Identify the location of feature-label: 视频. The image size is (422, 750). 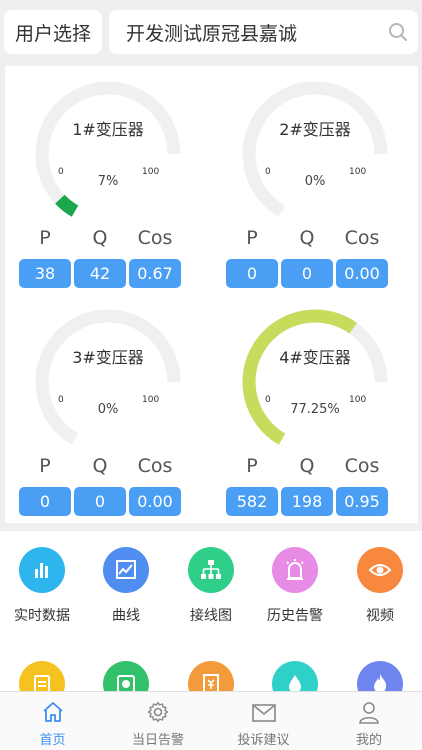
(380, 616).